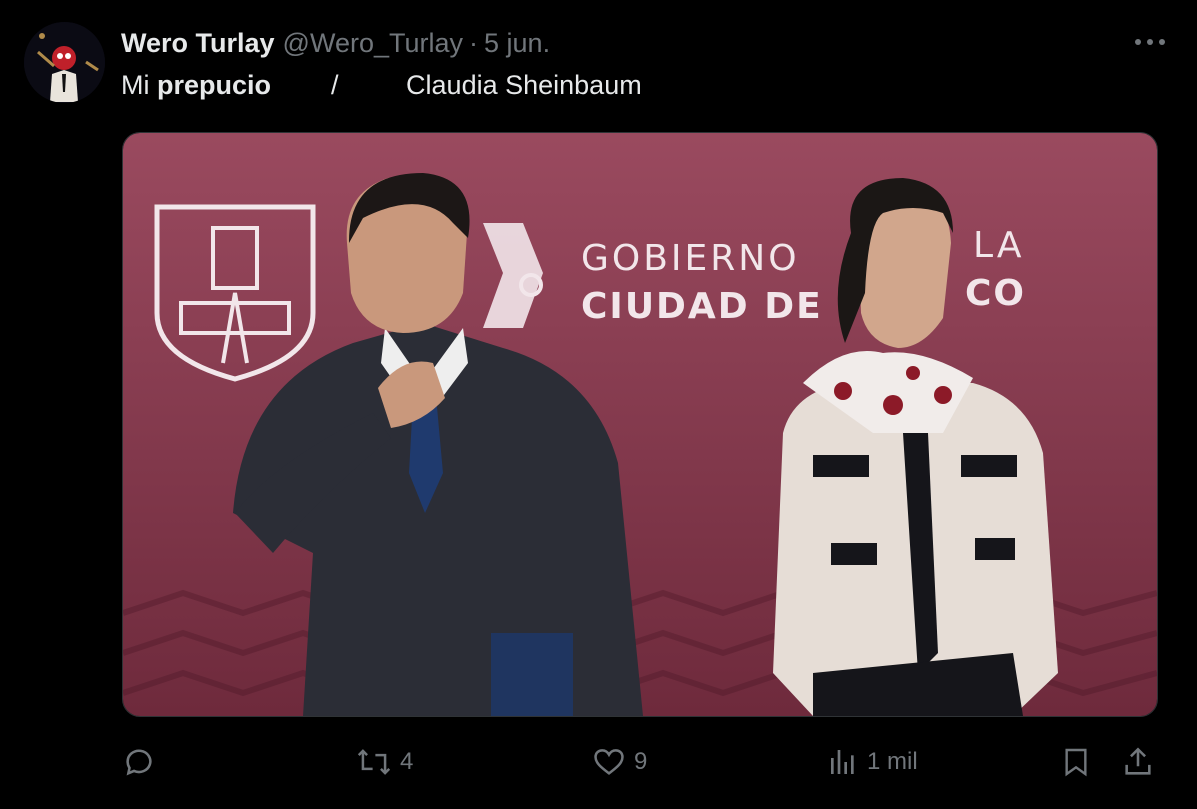  I want to click on retweet-button: 4, so click(384, 762).